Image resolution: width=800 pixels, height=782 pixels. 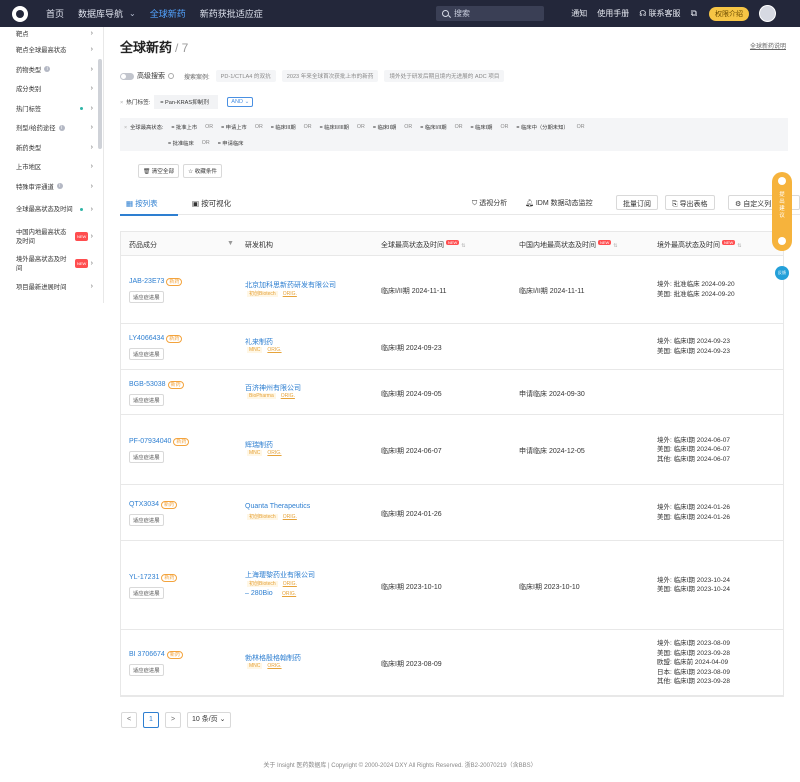 I want to click on sidebar-item-latest-progress: 项目最新进展时间 ›, so click(x=51, y=287).